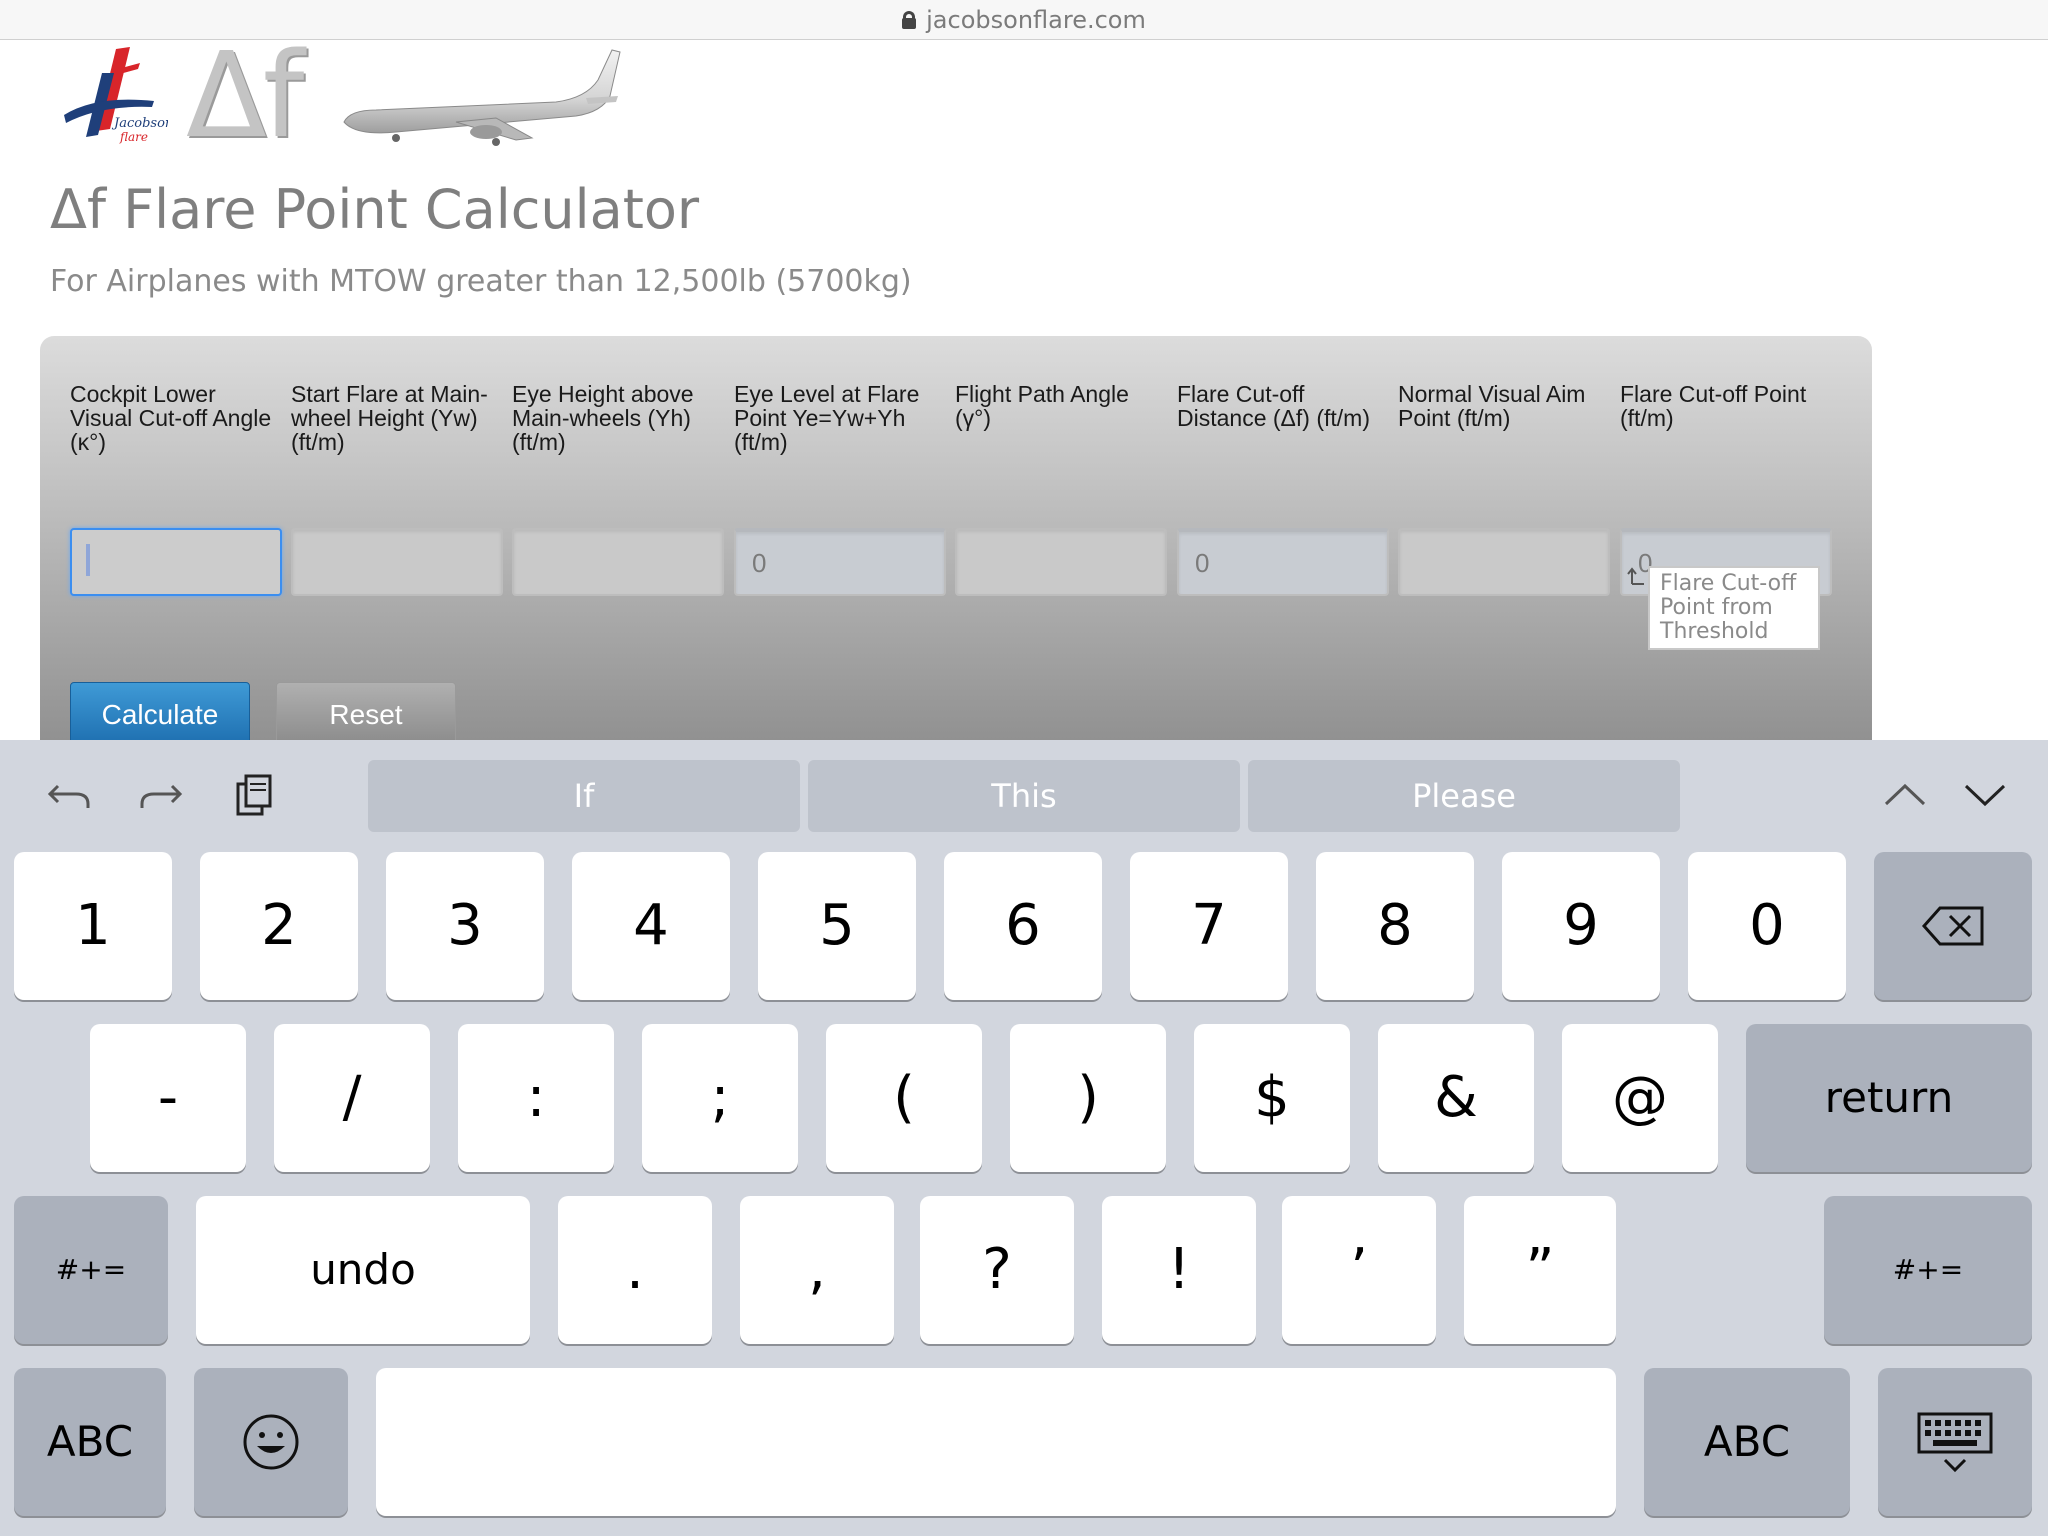 The width and height of the screenshot is (2048, 1536). What do you see at coordinates (482, 97) in the screenshot?
I see `airplane-image` at bounding box center [482, 97].